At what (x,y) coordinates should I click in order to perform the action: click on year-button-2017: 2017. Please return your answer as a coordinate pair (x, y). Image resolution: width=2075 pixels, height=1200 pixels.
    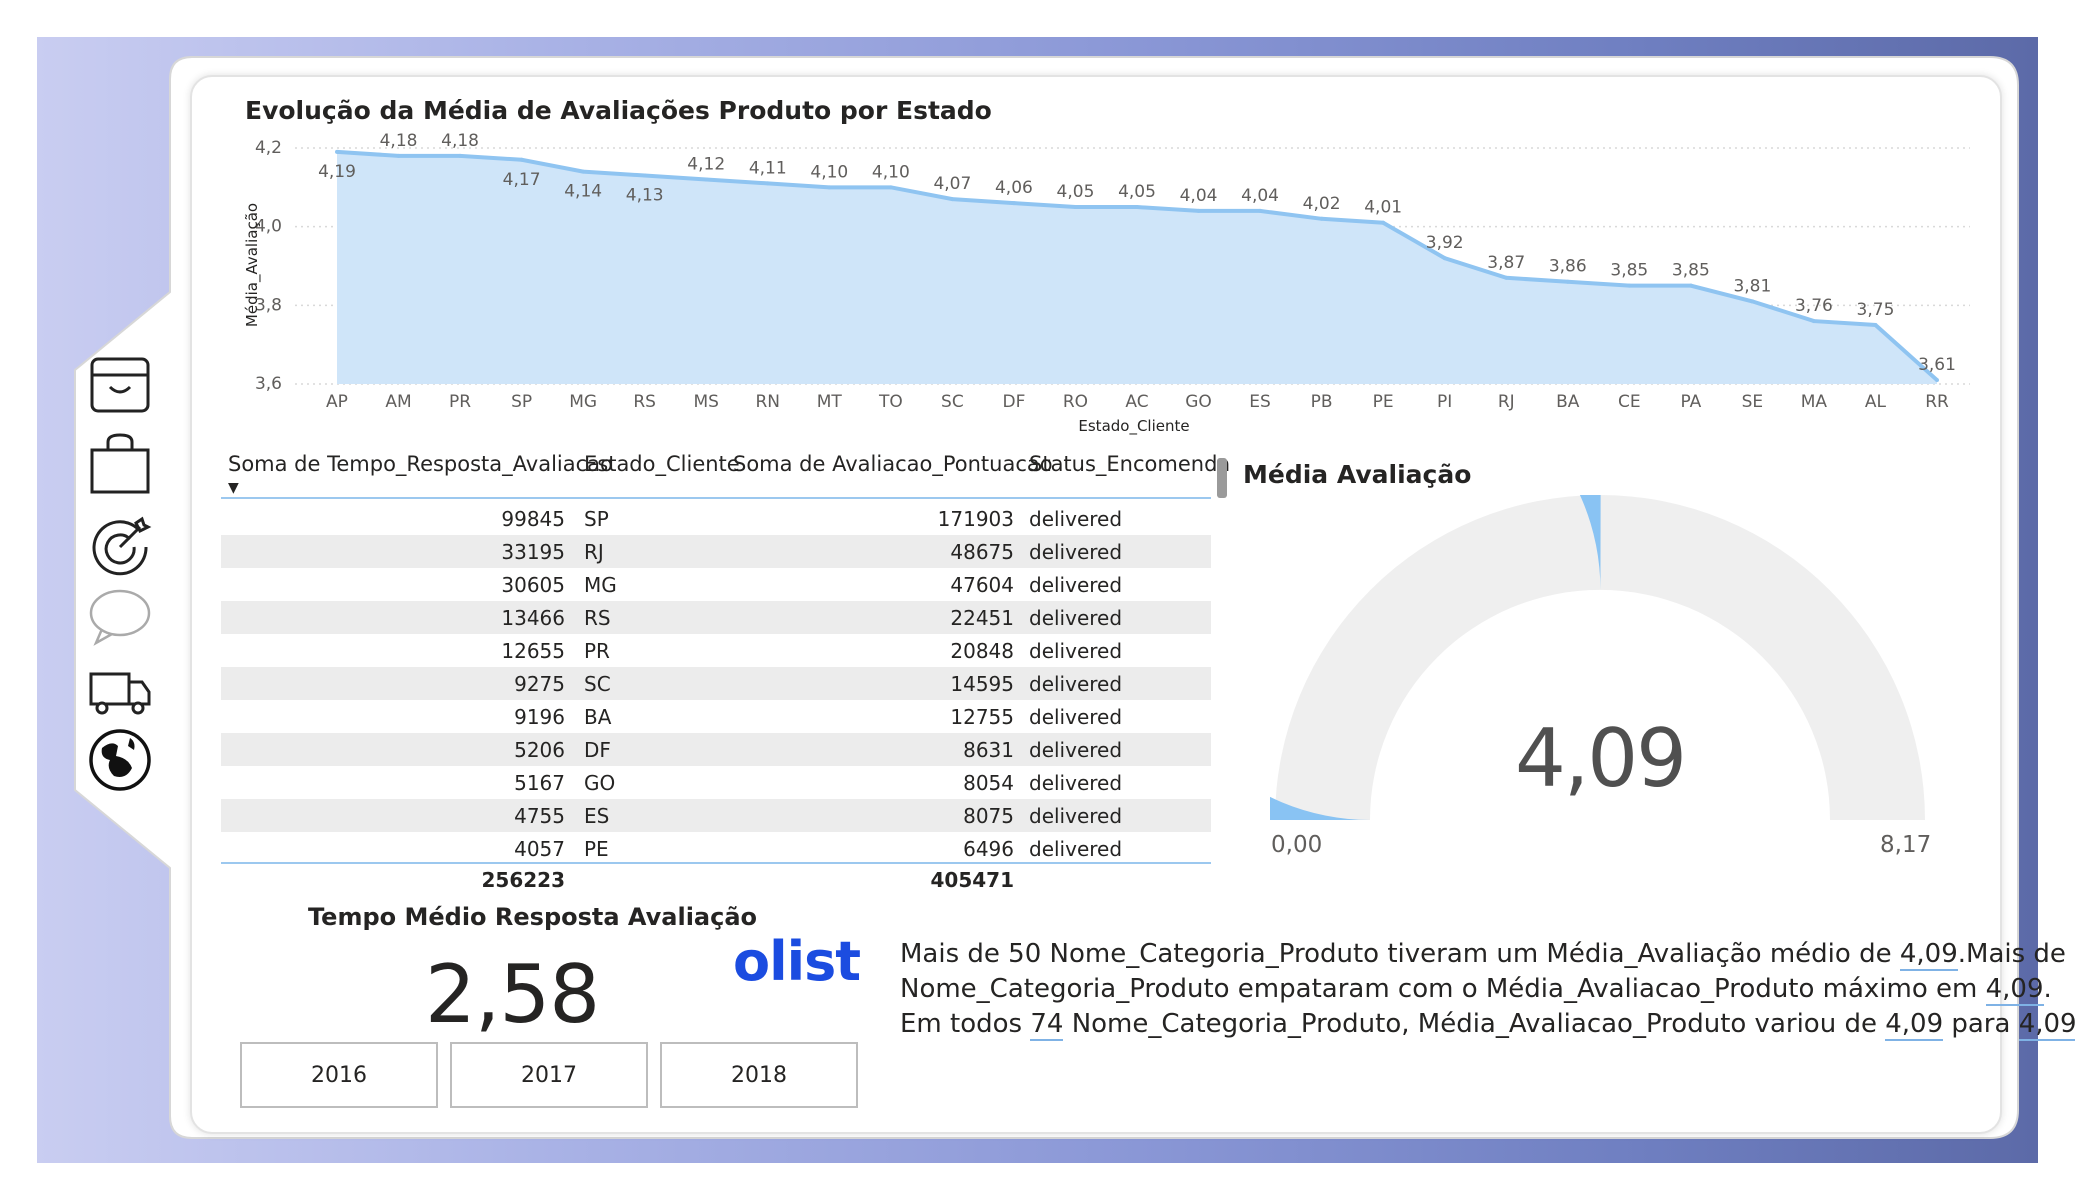
    Looking at the image, I should click on (549, 1075).